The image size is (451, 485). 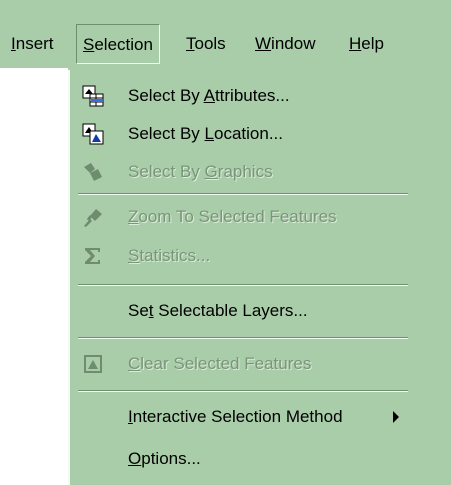 I want to click on menu-item-interactive-selection-method: Interactive Selection Method, so click(x=240, y=417).